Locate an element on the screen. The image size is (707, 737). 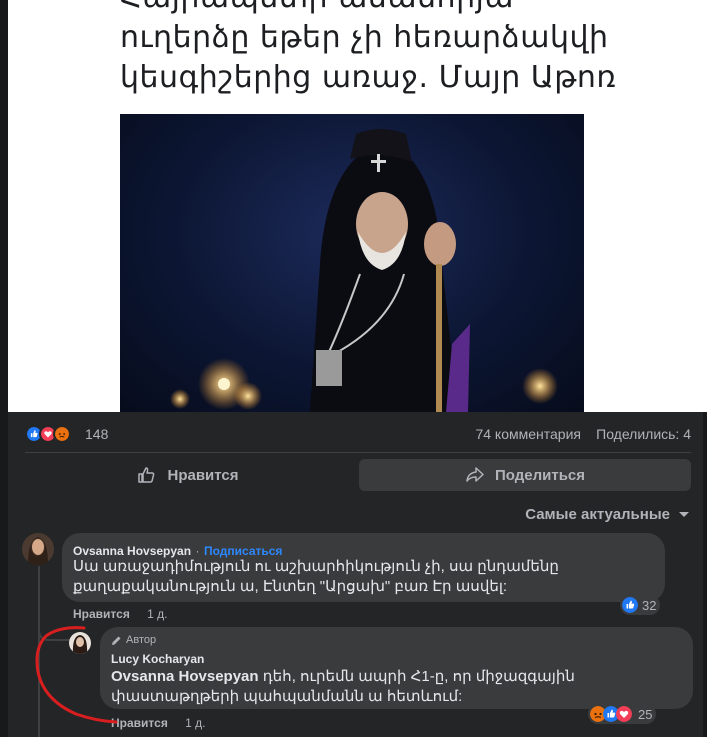
like-button: Нравится is located at coordinates (188, 475).